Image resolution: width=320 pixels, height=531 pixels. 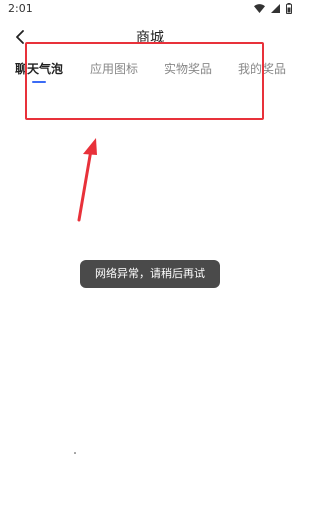 What do you see at coordinates (150, 274) in the screenshot?
I see `toast-message: 网络异常，请稍后再试` at bounding box center [150, 274].